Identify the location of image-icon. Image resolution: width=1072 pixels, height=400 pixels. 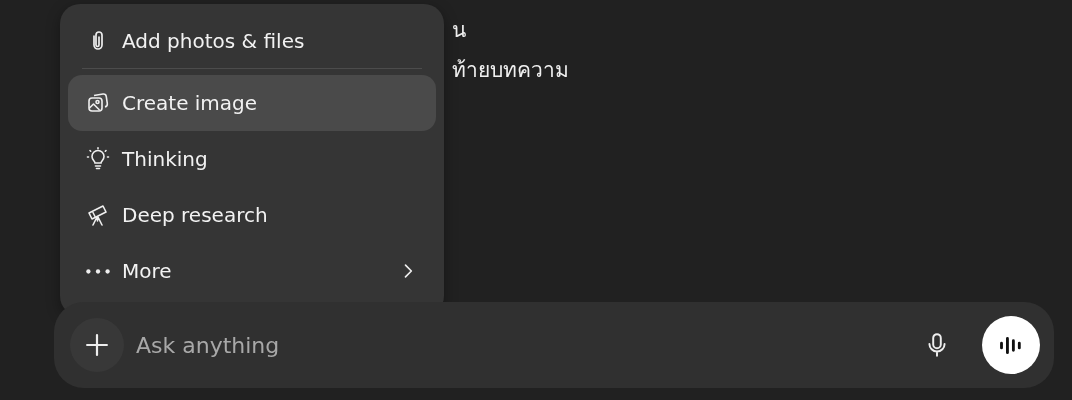
(98, 103).